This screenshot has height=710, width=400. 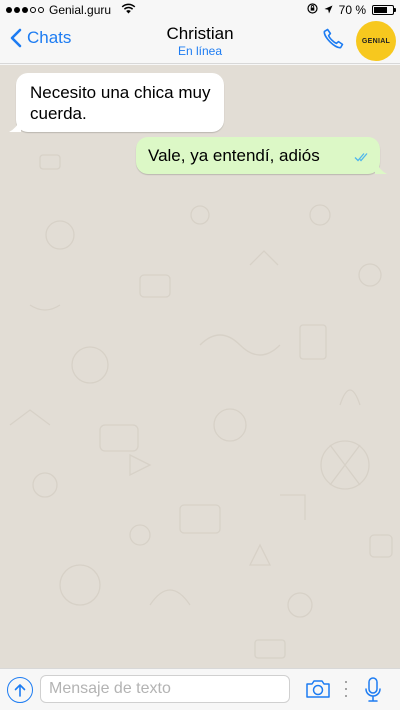 I want to click on outgoing-message-text: Vale, ya entendí, adiós, so click(x=234, y=155).